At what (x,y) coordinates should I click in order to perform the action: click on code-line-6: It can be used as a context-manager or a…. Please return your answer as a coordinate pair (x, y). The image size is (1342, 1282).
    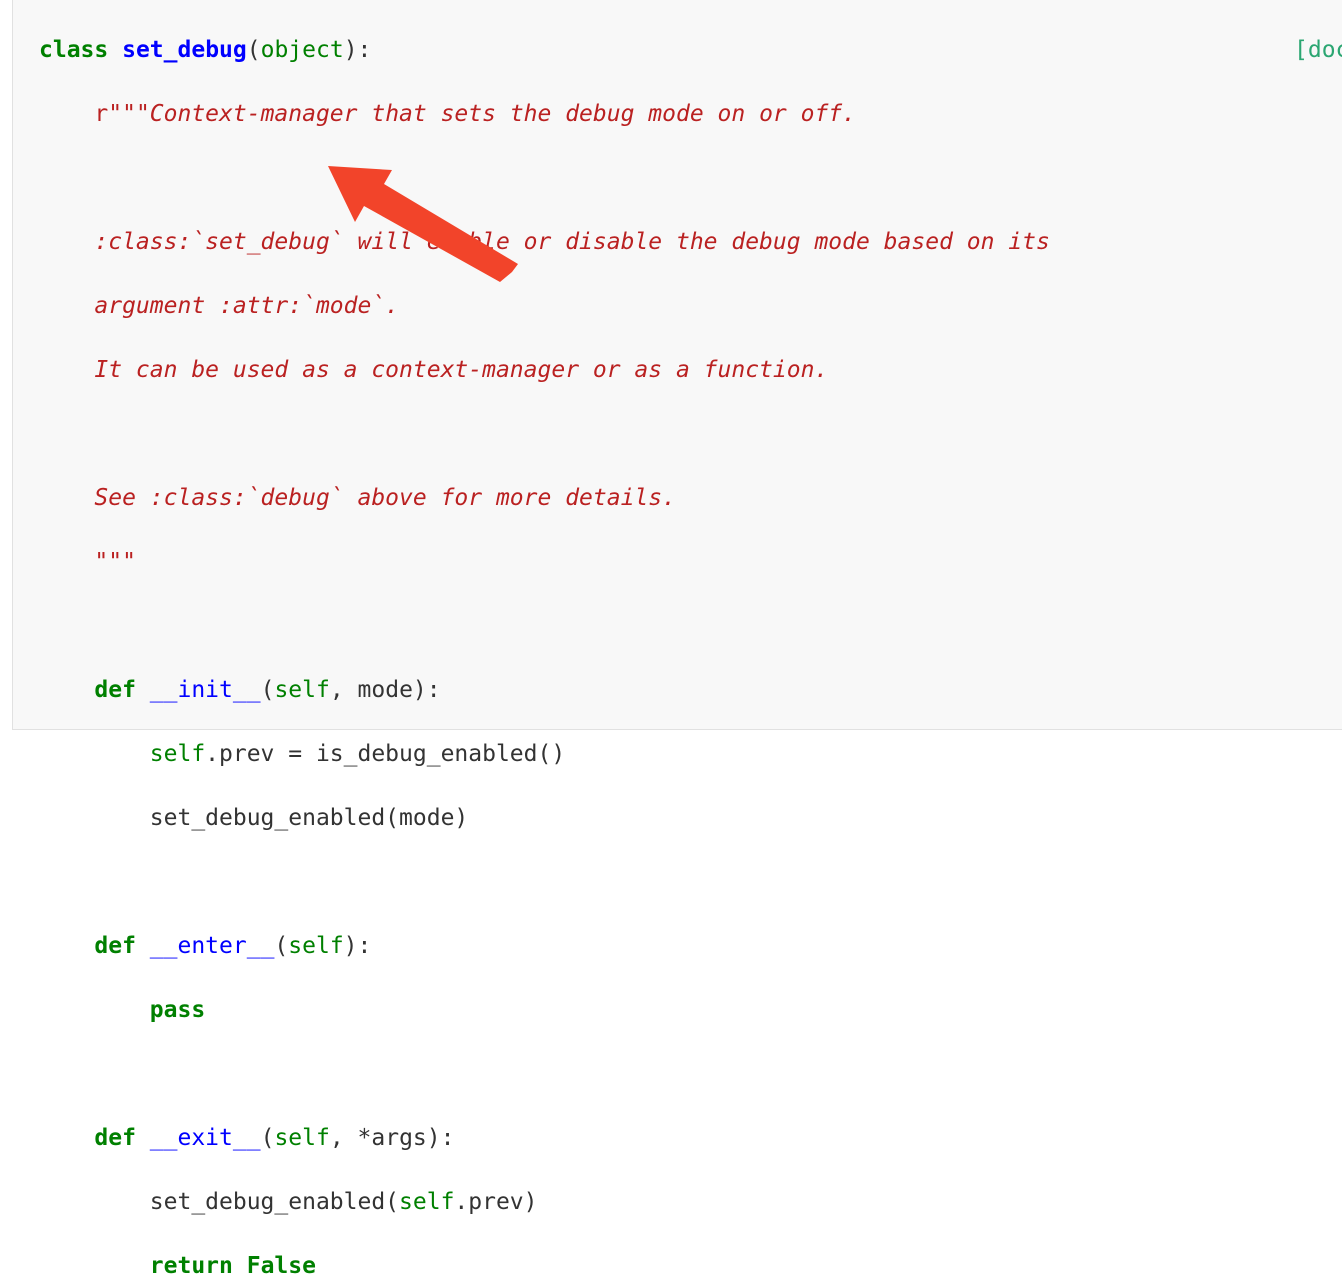
    Looking at the image, I should click on (544, 370).